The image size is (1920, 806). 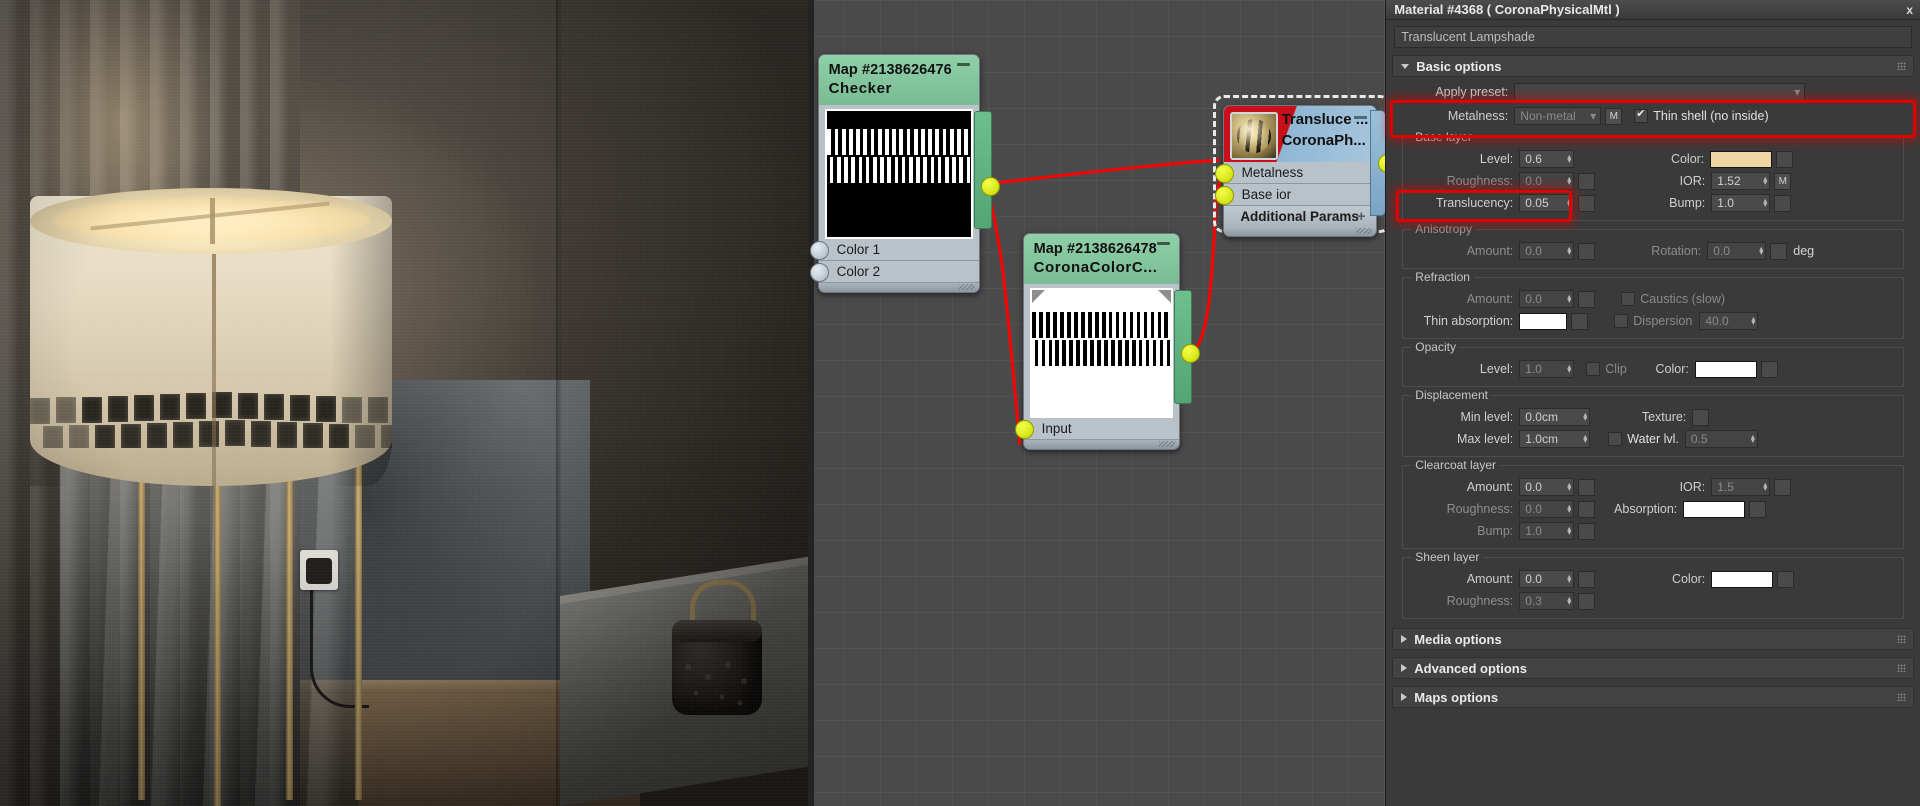 I want to click on socket-color2, so click(x=819, y=272).